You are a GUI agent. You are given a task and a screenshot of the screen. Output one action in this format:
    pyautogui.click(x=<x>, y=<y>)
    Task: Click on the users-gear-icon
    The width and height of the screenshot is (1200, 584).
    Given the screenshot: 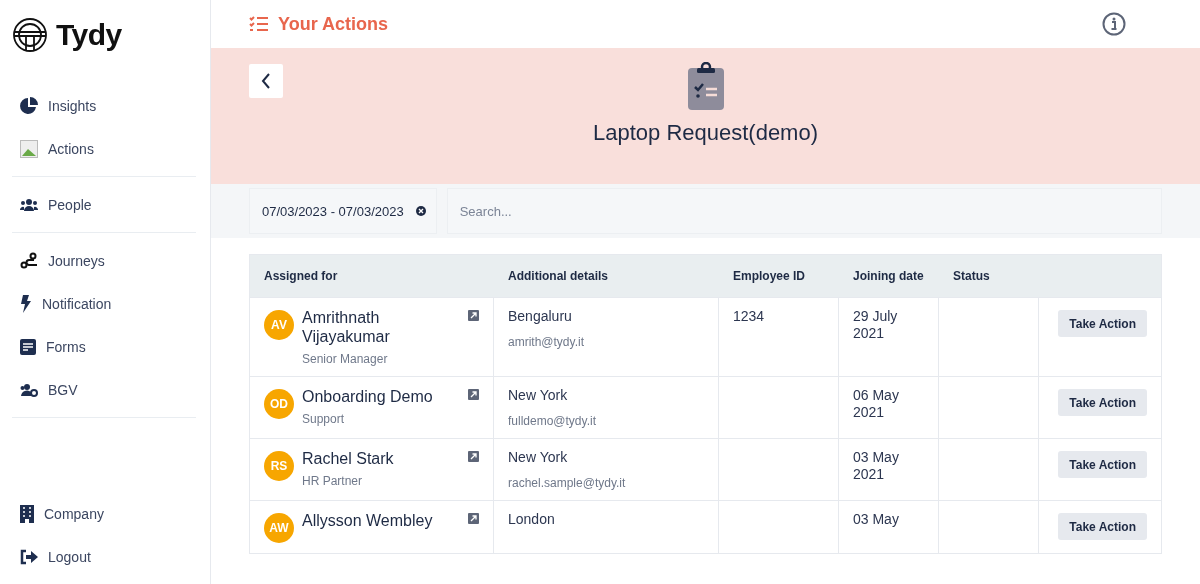 What is the action you would take?
    pyautogui.click(x=29, y=389)
    